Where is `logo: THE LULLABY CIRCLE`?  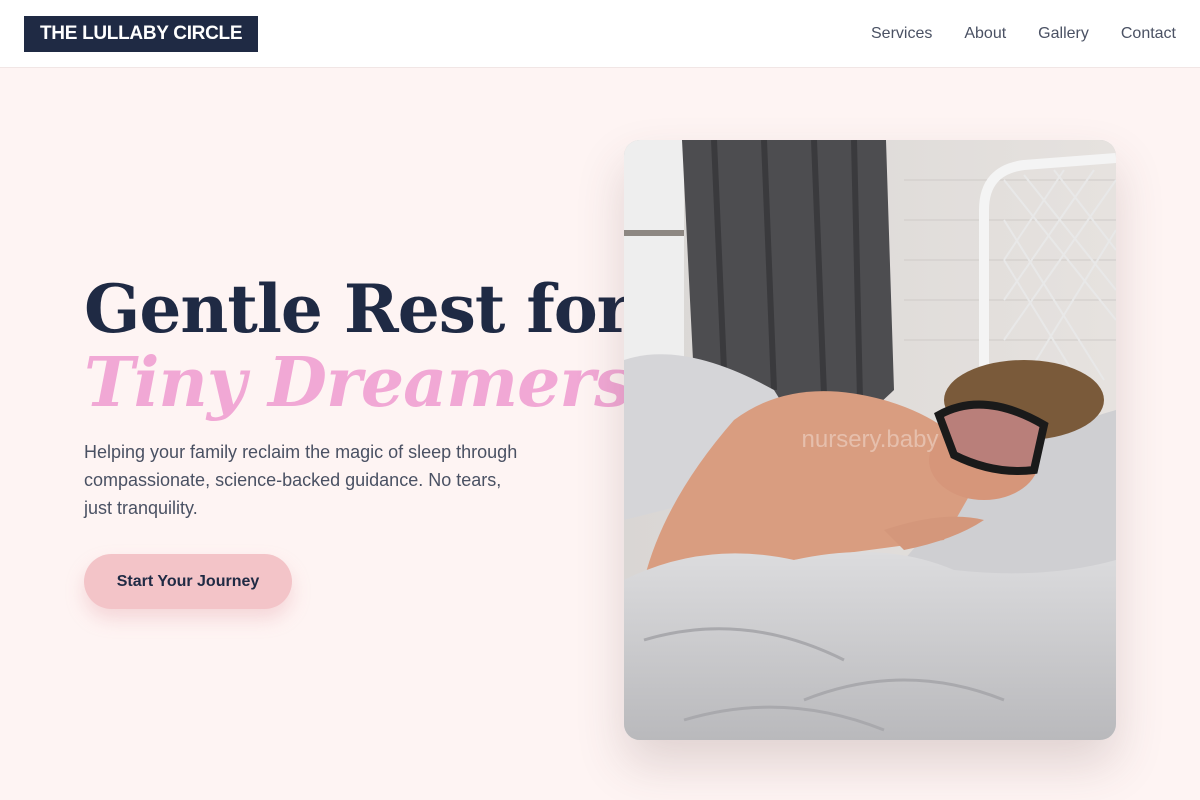 logo: THE LULLABY CIRCLE is located at coordinates (141, 34).